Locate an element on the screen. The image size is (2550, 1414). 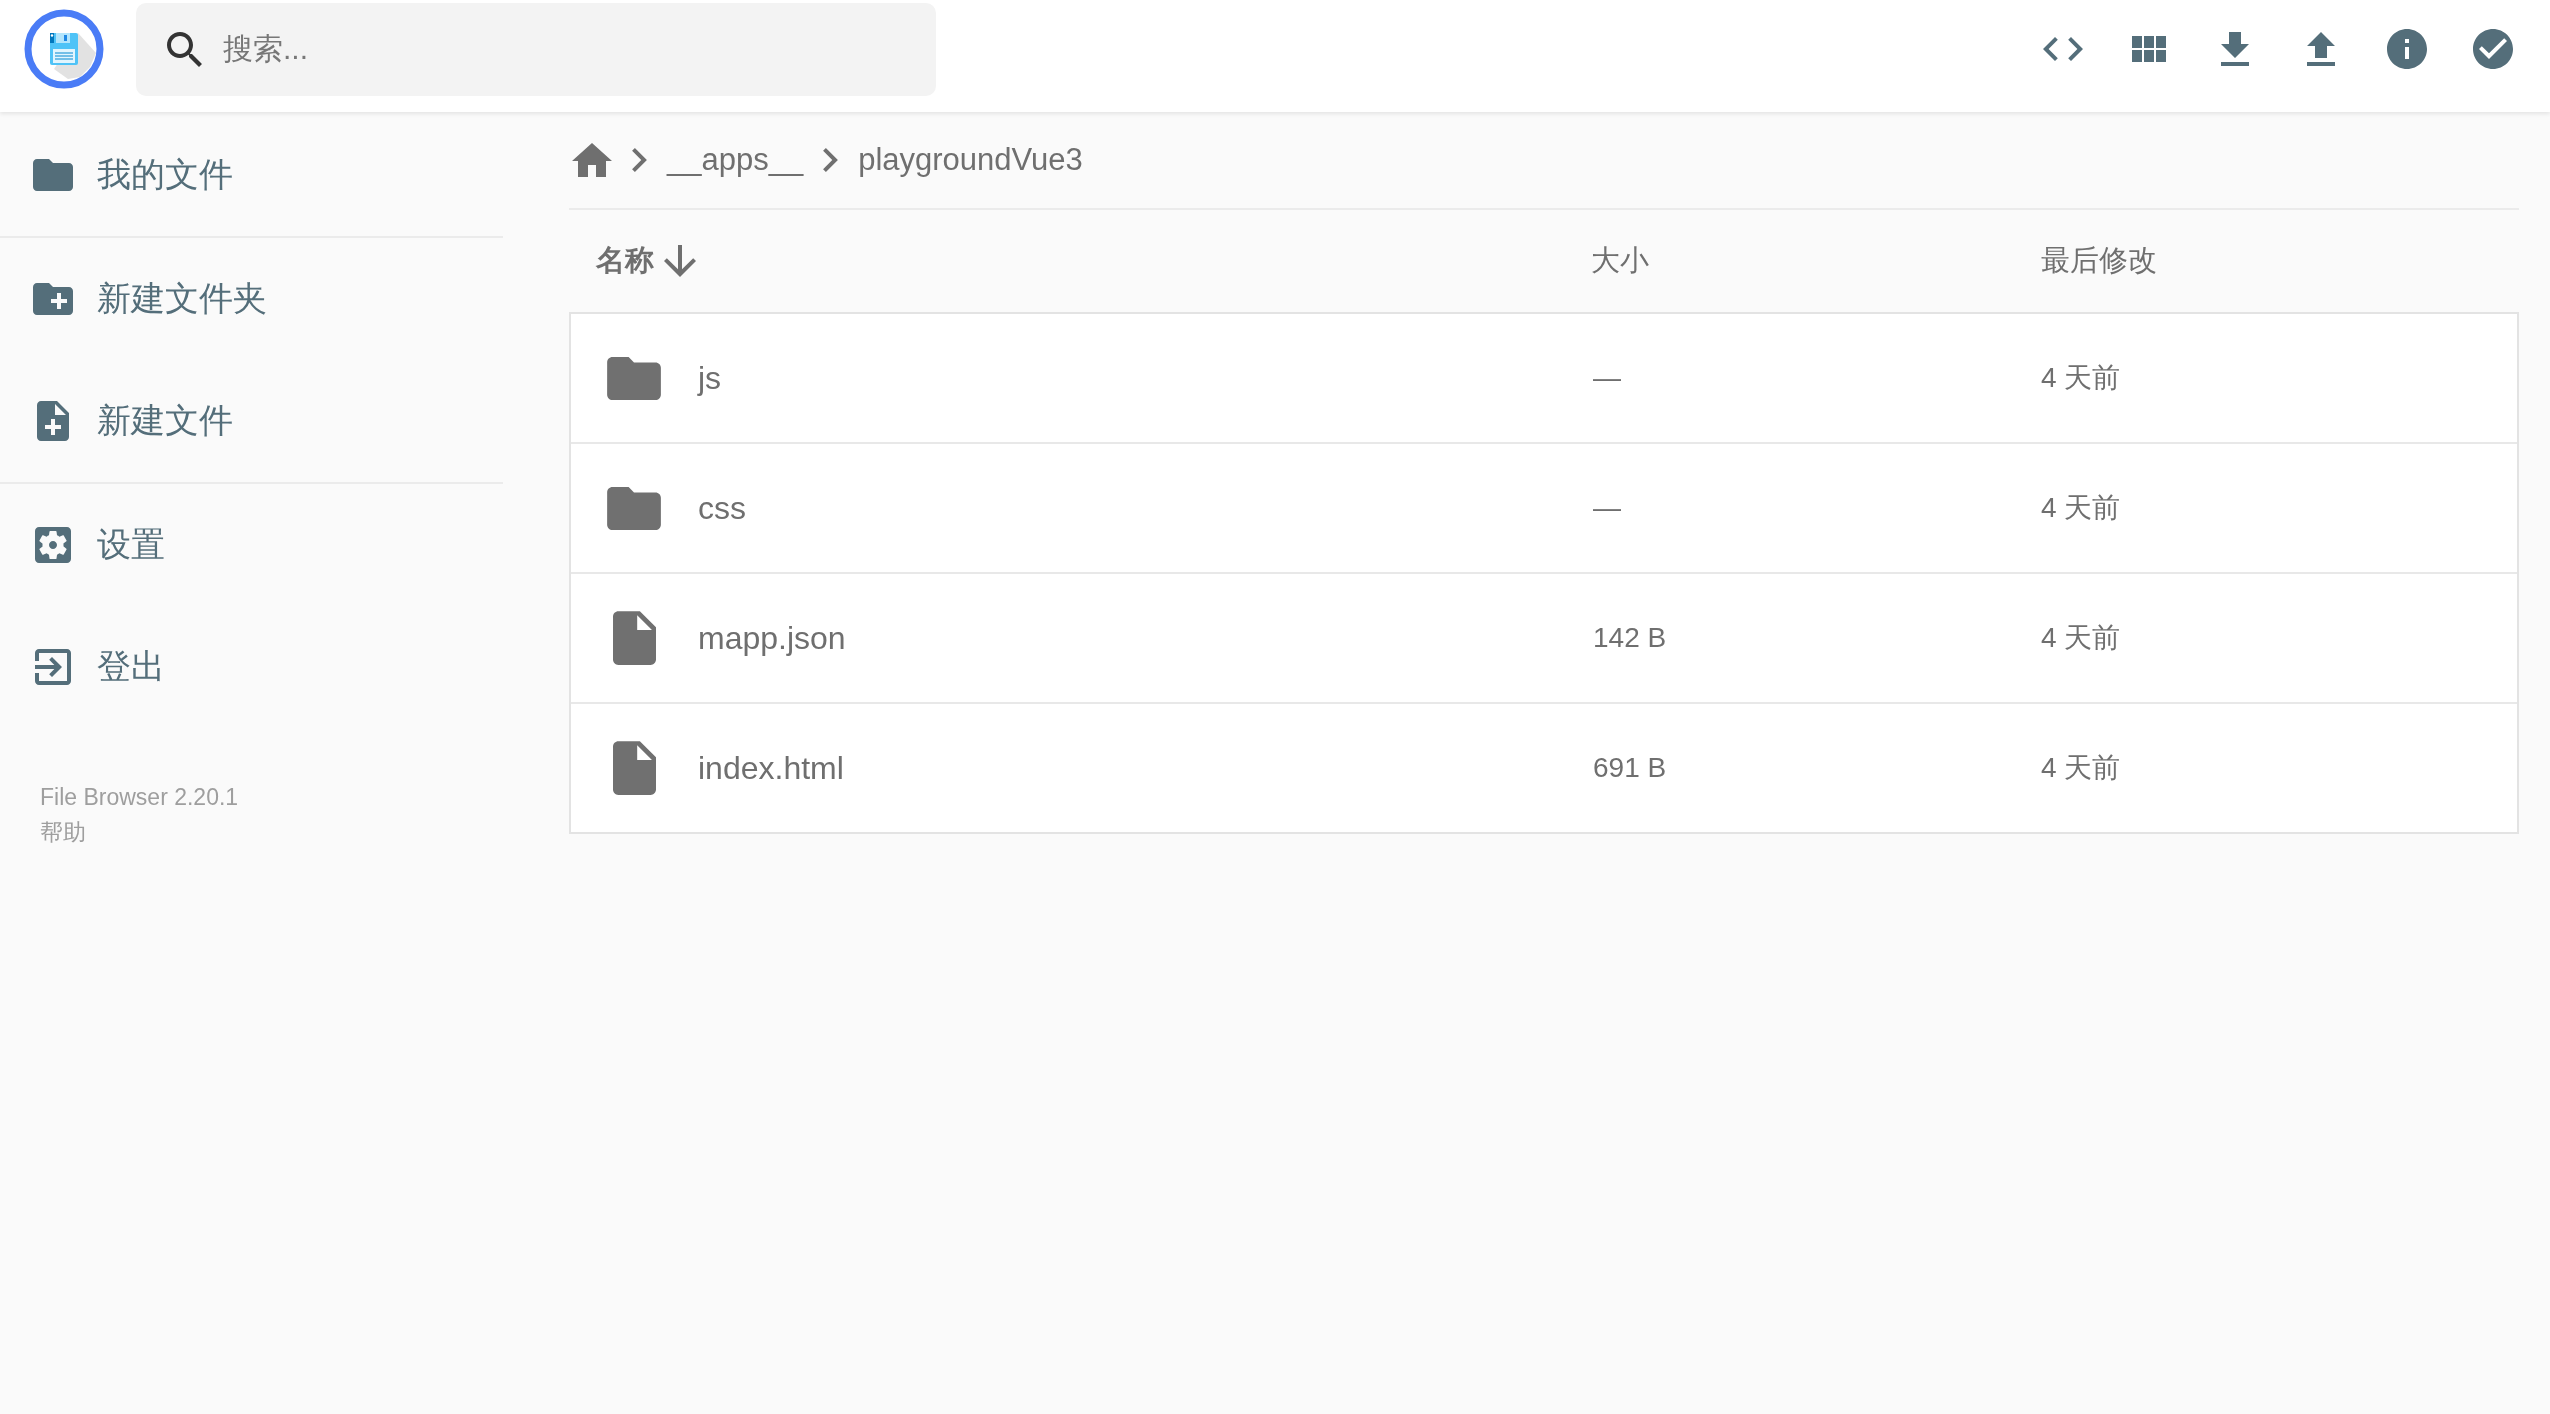
folder-plus-icon is located at coordinates (53, 299).